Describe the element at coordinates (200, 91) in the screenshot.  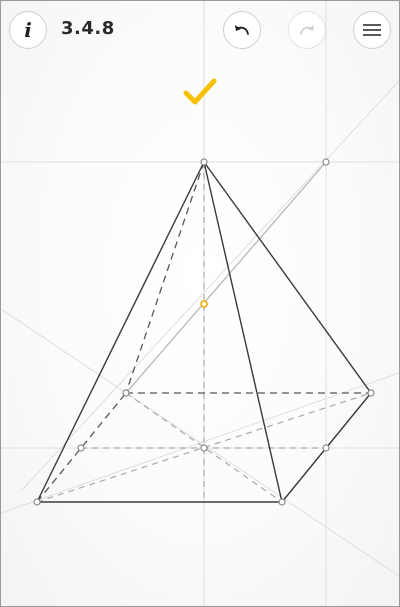
I see `checkmark-icon` at that location.